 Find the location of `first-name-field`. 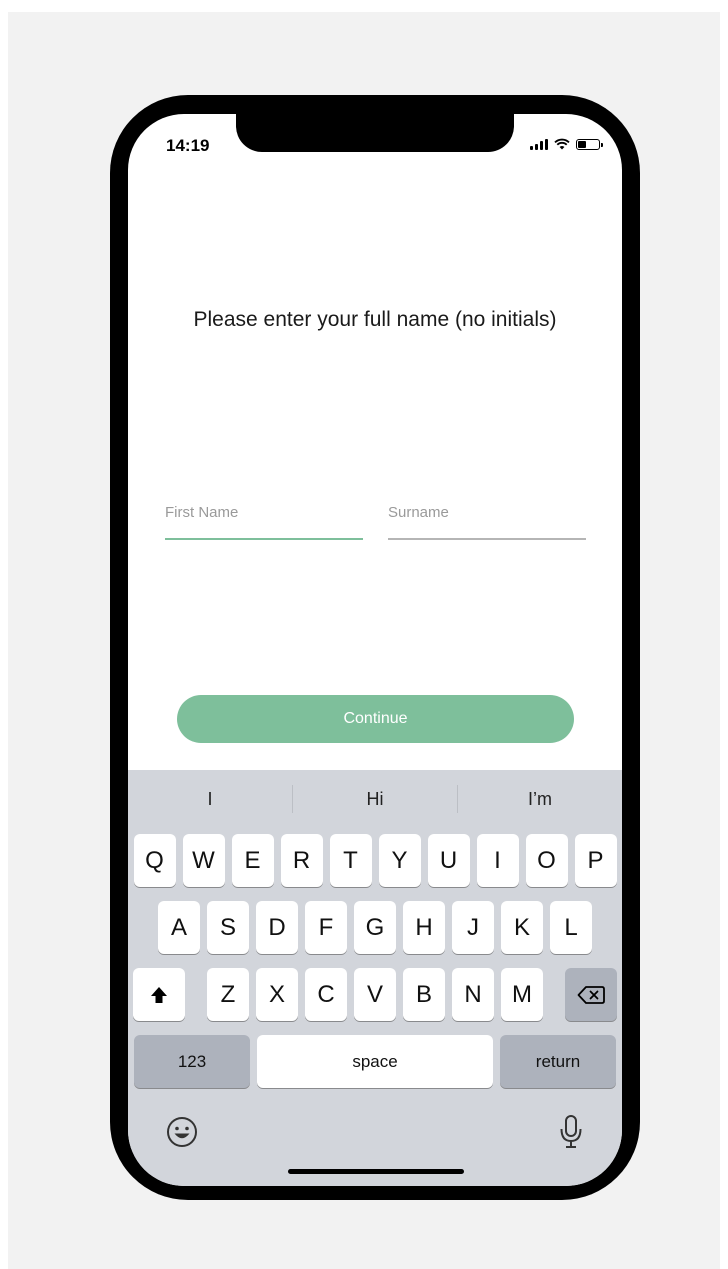

first-name-field is located at coordinates (264, 518).